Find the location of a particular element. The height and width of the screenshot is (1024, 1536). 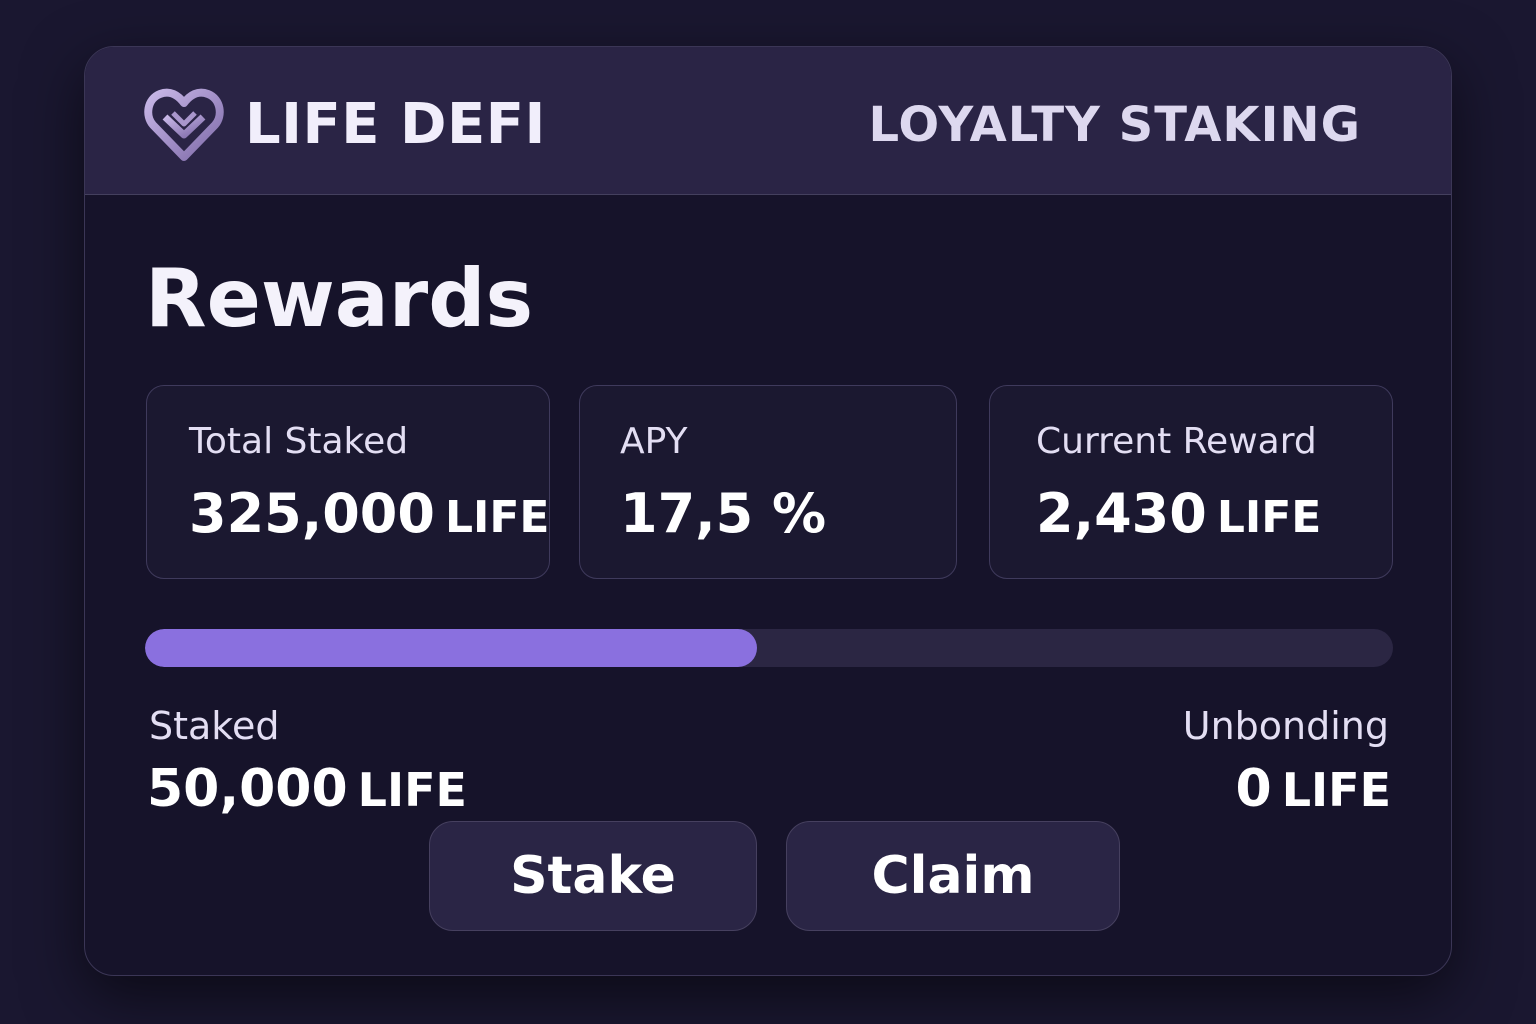

staked-value: 50,000 LIFE is located at coordinates (307, 795).